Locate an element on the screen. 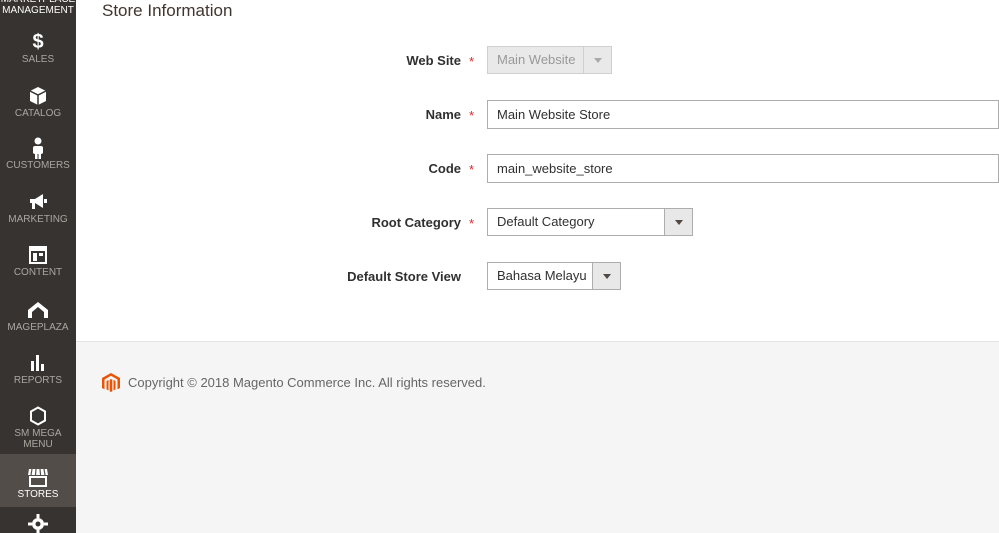  sidebar-item-stores: STORES is located at coordinates (38, 480).